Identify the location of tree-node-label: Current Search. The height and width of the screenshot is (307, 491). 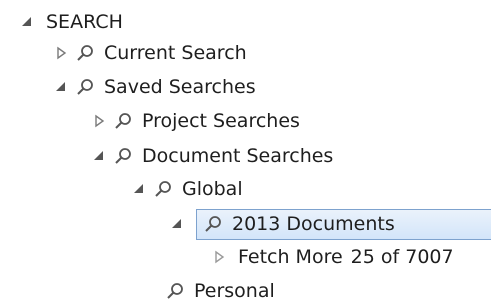
(175, 53).